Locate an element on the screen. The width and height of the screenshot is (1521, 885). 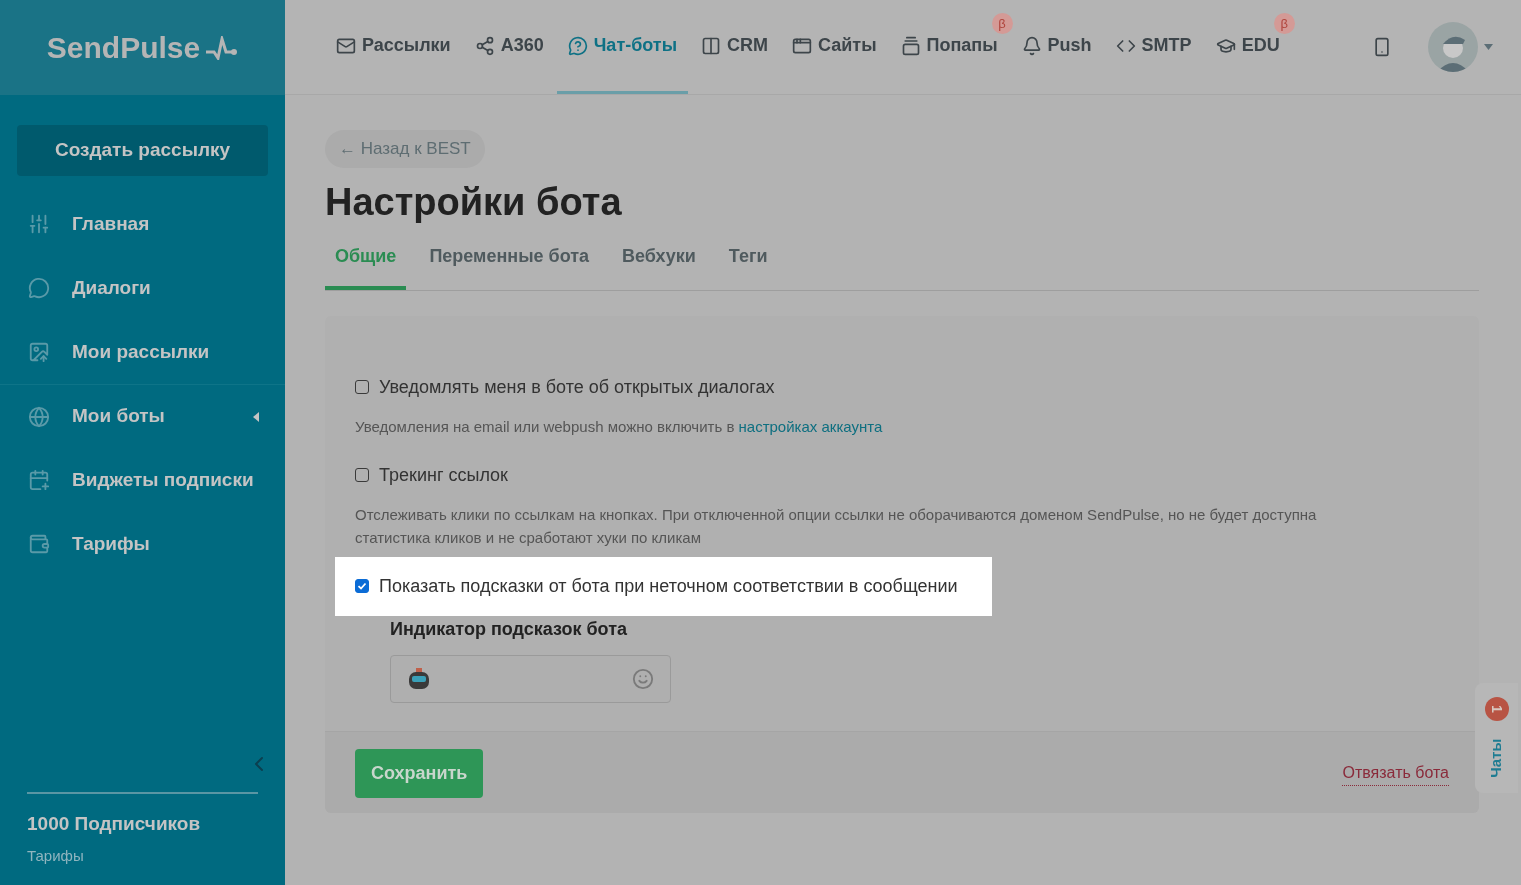
avatar is located at coordinates (1453, 47).